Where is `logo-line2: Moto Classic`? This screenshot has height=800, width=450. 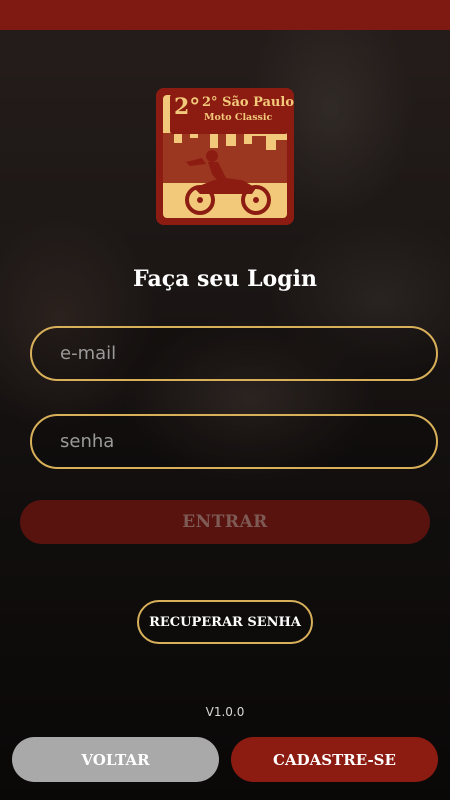 logo-line2: Moto Classic is located at coordinates (238, 117).